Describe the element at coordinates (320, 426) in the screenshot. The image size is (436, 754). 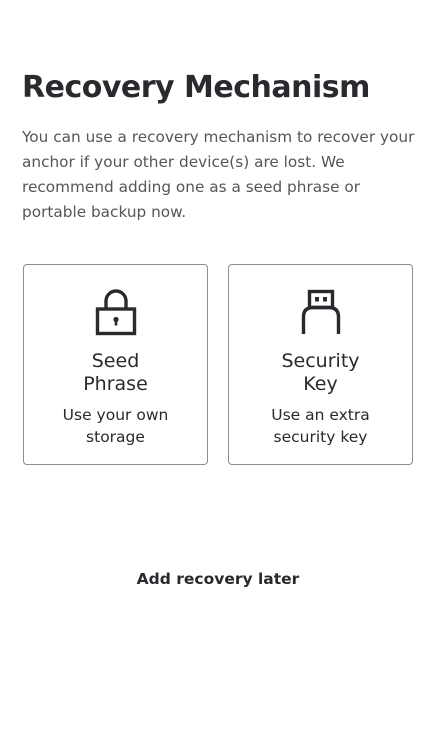
I see `security-key-subtitle: Use an extra security key` at that location.